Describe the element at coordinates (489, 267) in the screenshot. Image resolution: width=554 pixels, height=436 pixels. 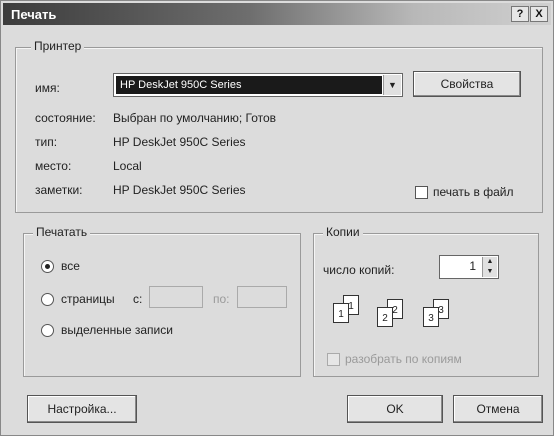
I see `spin-arrows-icon: ▲ ▼` at that location.